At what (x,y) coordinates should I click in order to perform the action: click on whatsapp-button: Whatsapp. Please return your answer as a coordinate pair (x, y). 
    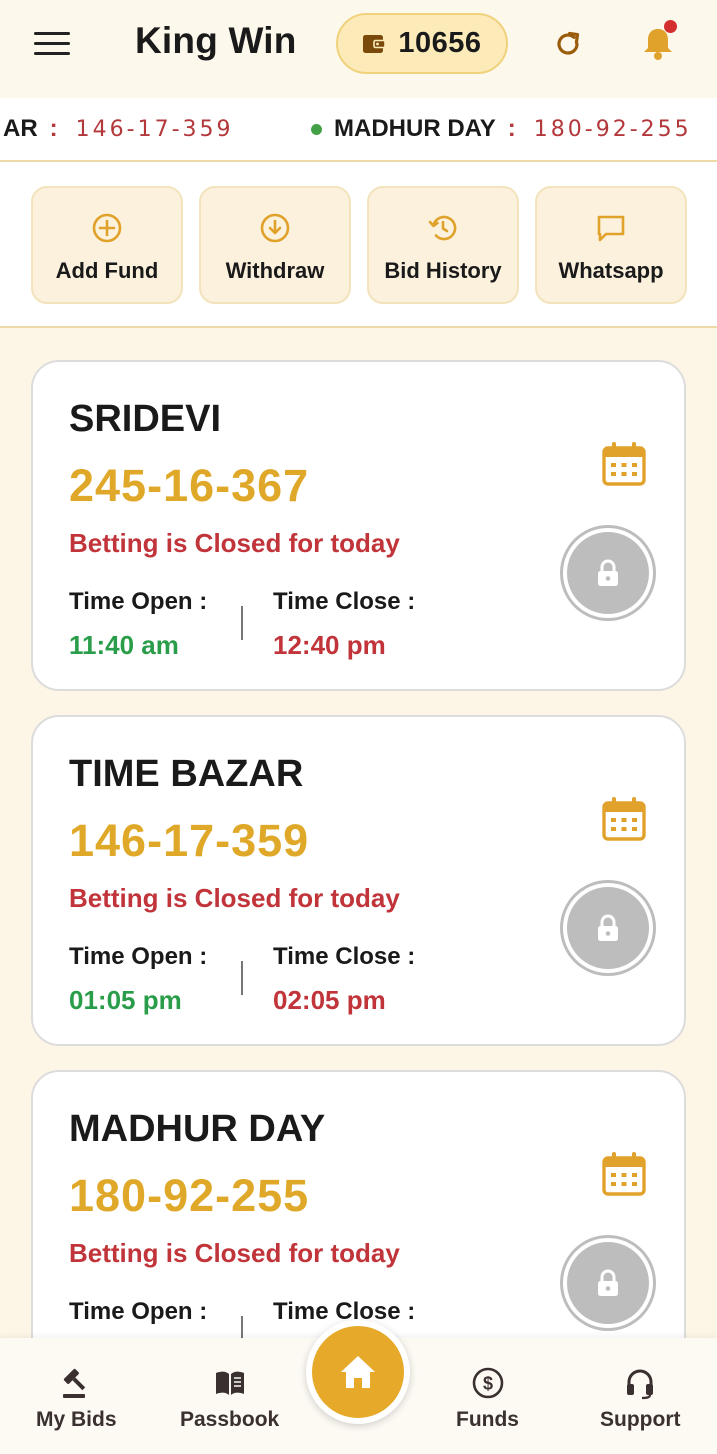
    Looking at the image, I should click on (611, 245).